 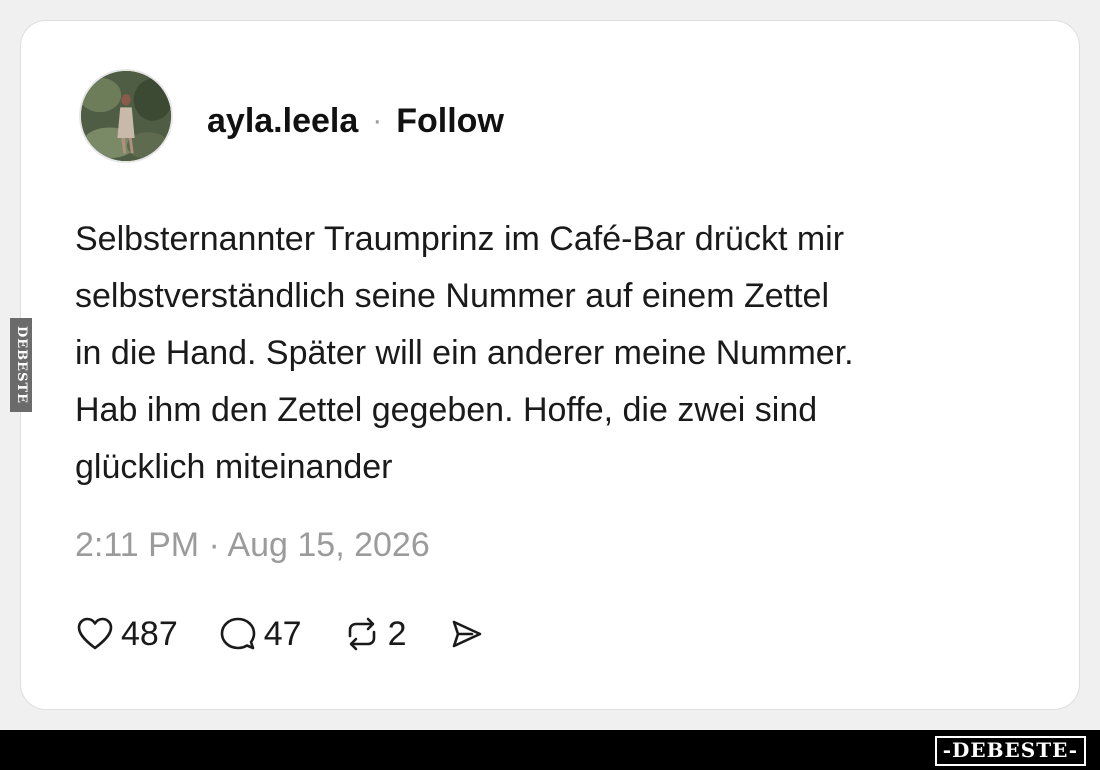 I want to click on action-bar: 487 47 2, so click(x=300, y=634).